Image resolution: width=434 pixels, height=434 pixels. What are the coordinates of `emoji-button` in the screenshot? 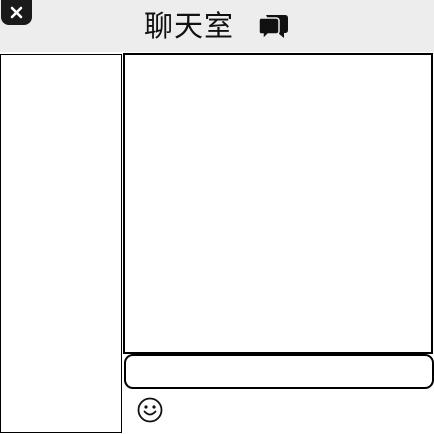 It's located at (150, 410).